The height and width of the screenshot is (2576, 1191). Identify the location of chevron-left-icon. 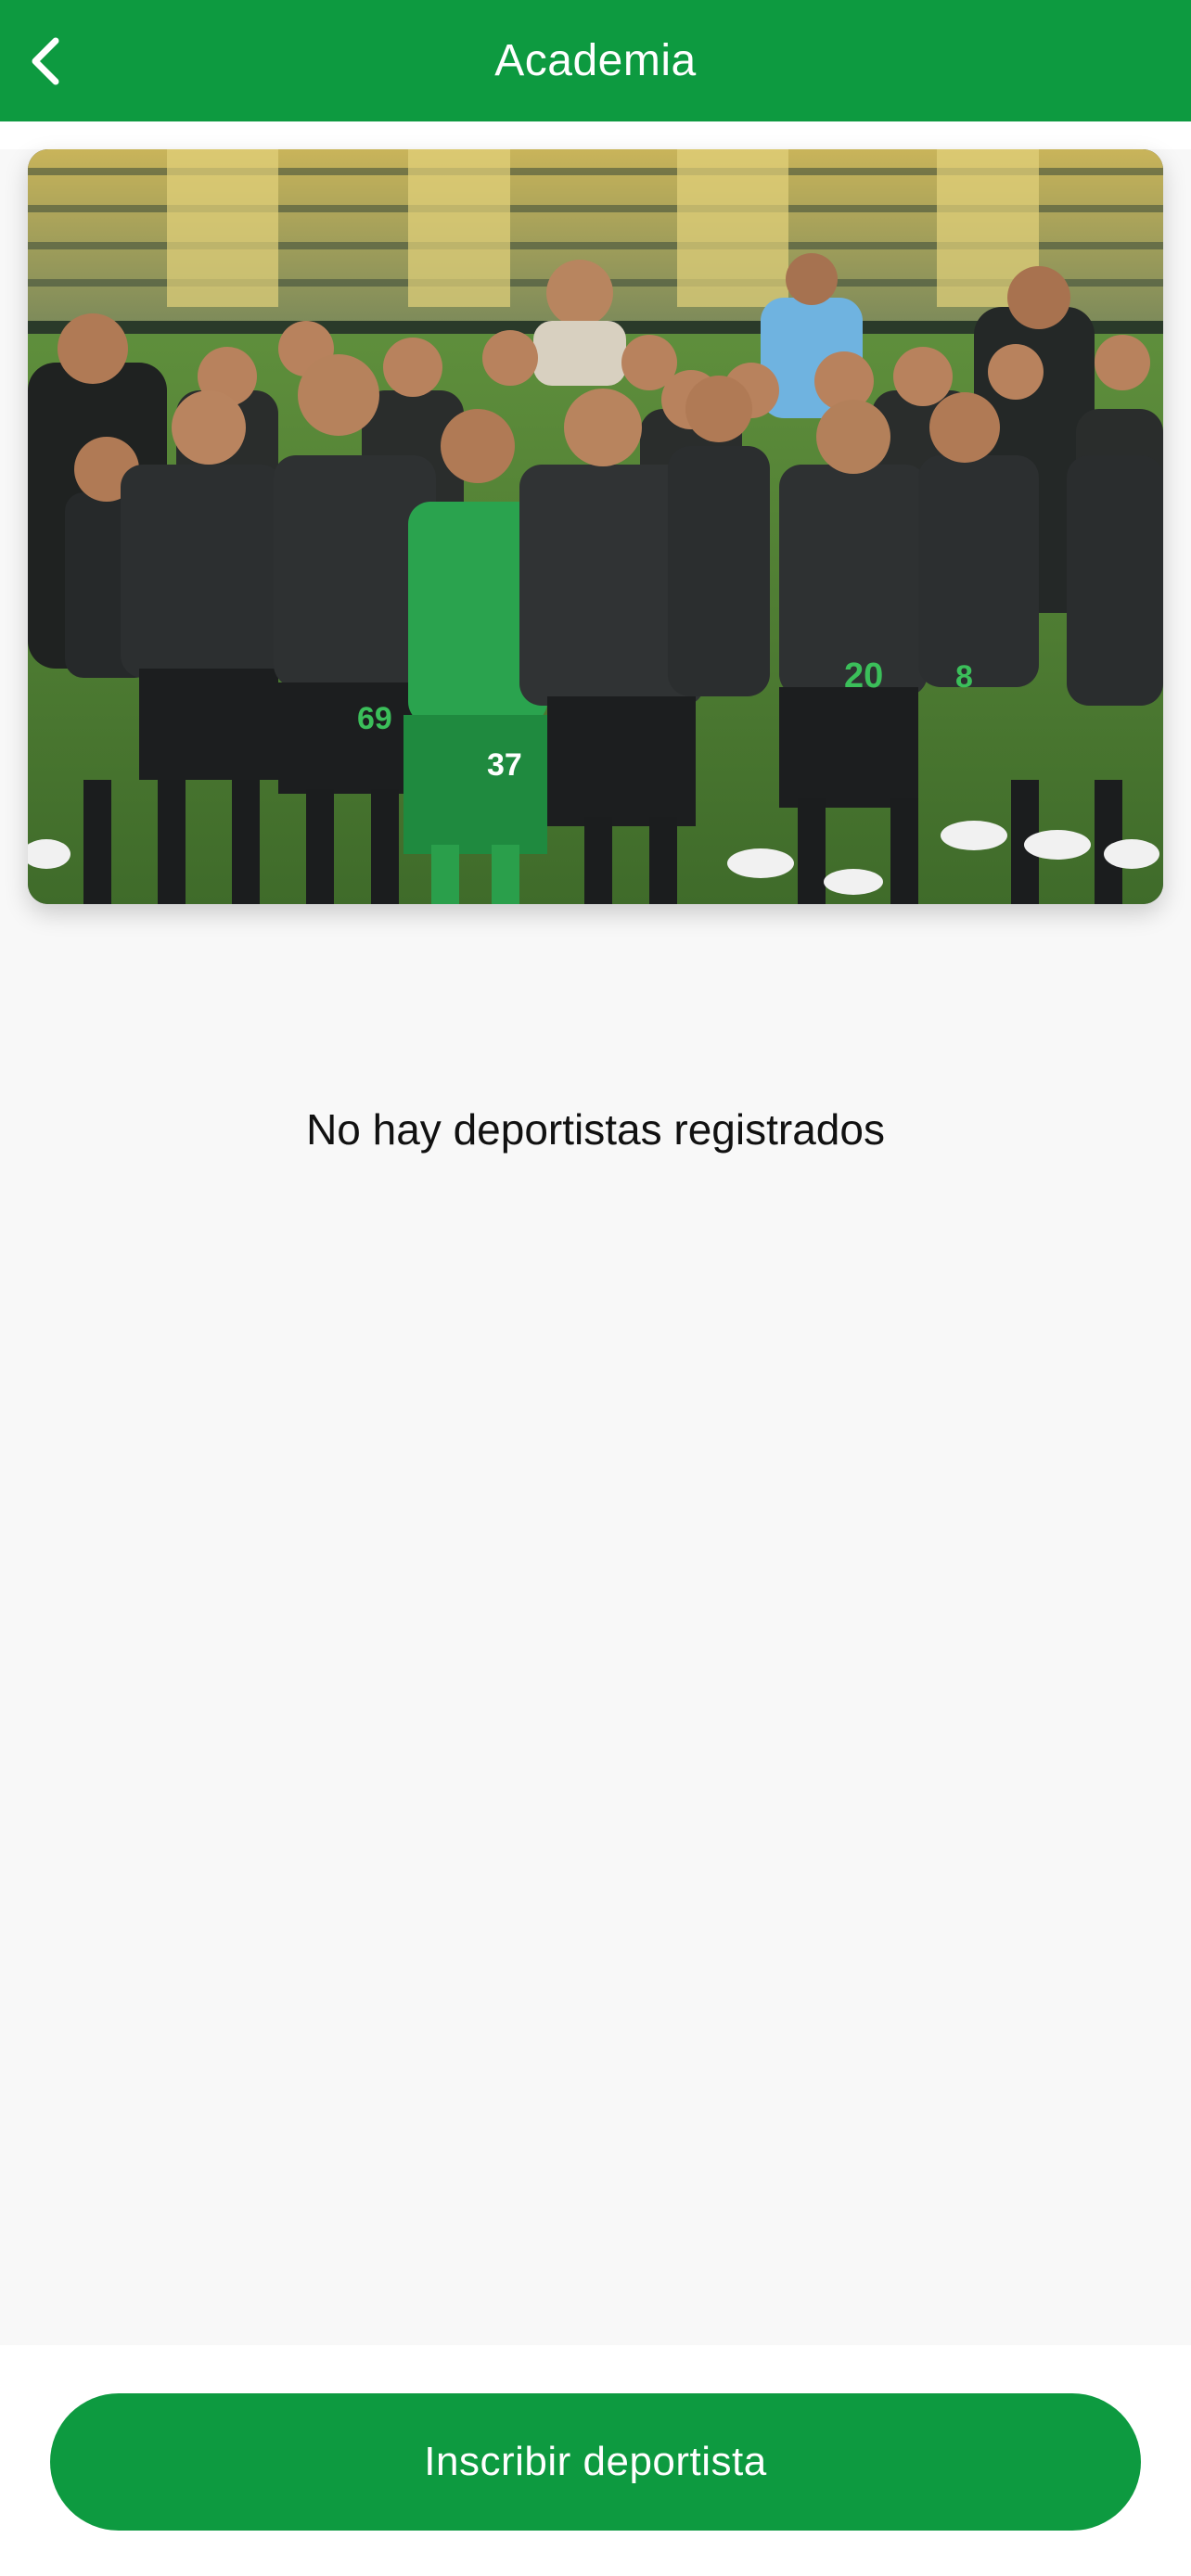
(45, 61).